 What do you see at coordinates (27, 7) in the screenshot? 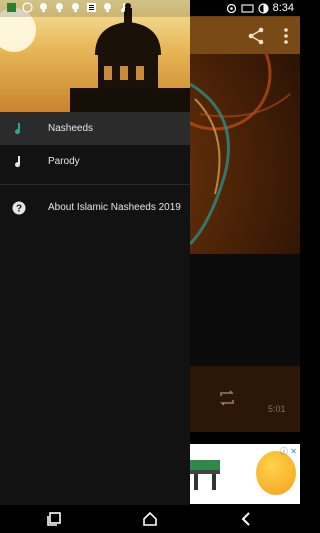
I see `whatsapp-icon` at bounding box center [27, 7].